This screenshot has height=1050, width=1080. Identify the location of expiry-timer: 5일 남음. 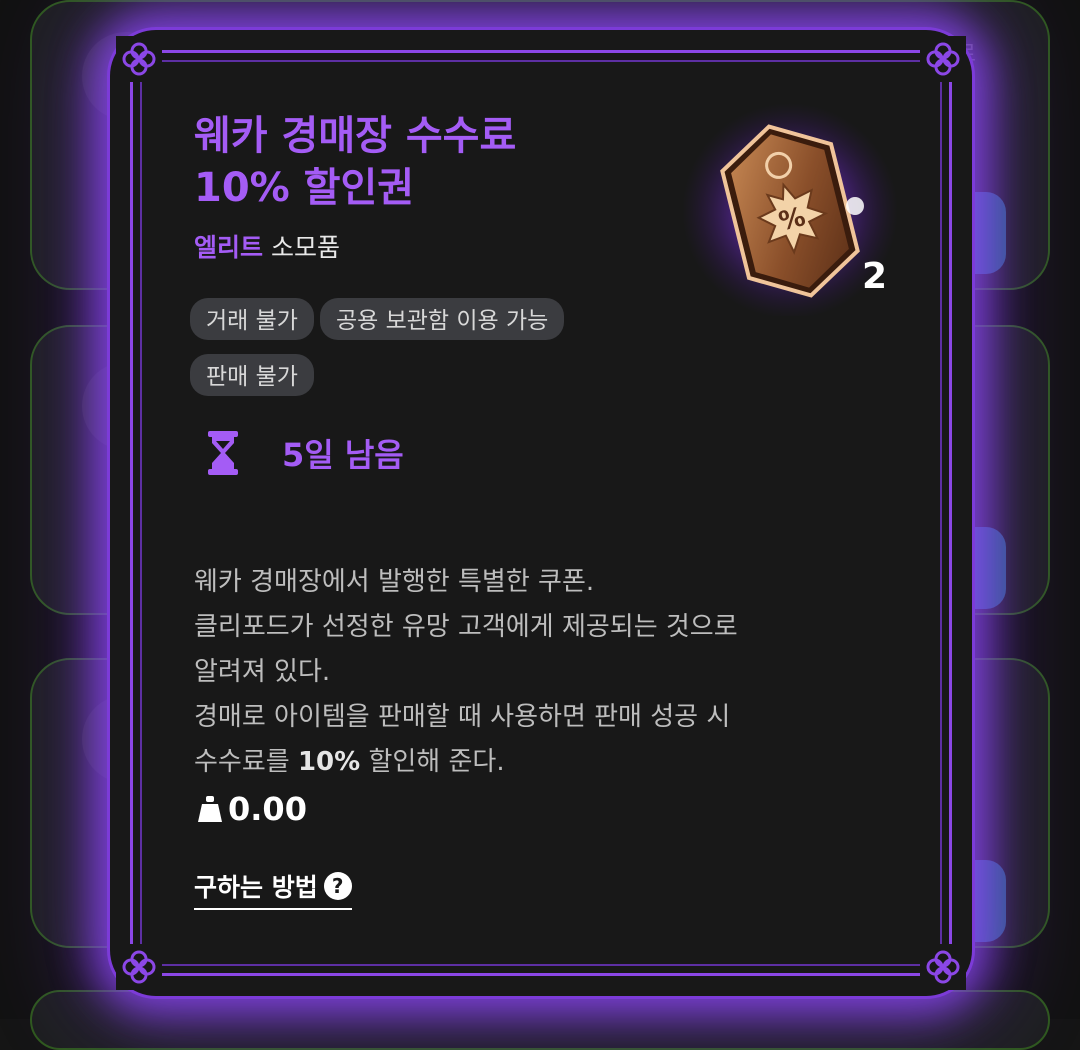
(305, 453).